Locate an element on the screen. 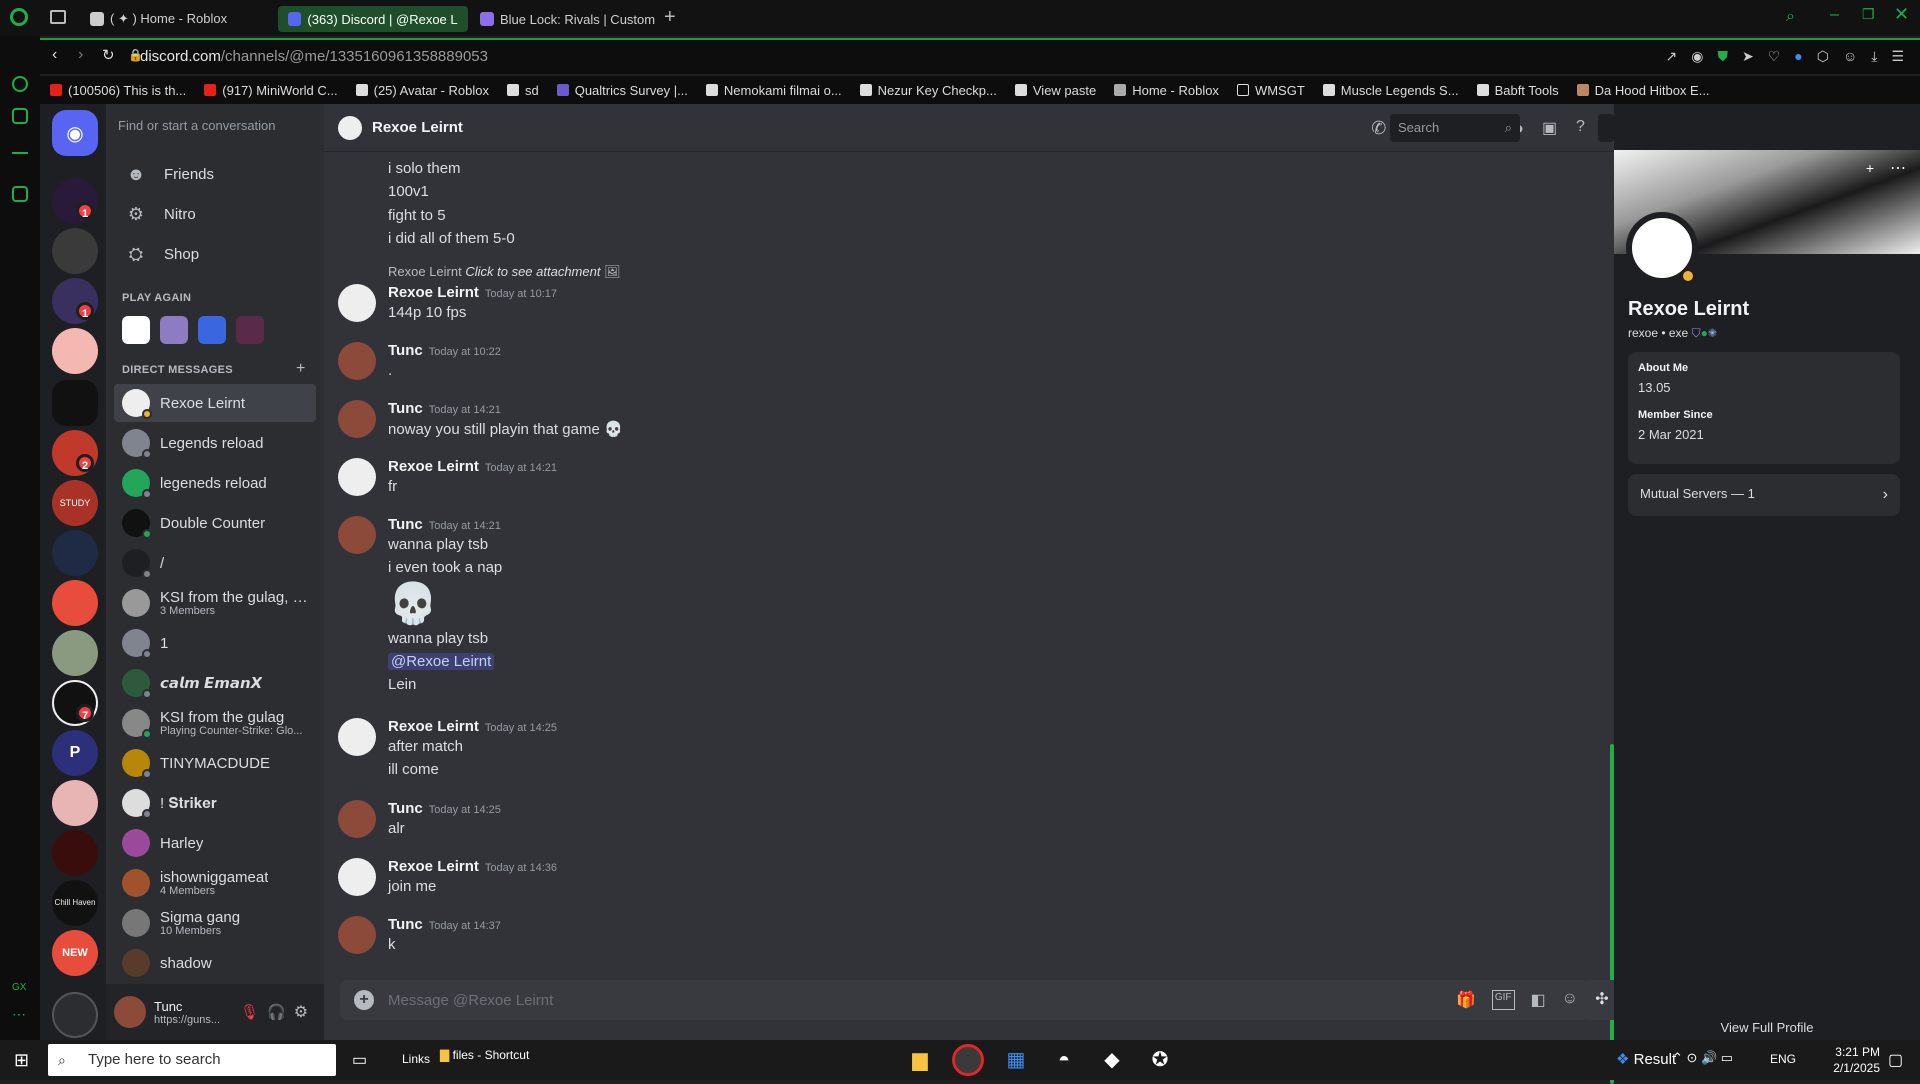 The width and height of the screenshot is (1920, 1084). download-icon: ⤓ is located at coordinates (1874, 56).